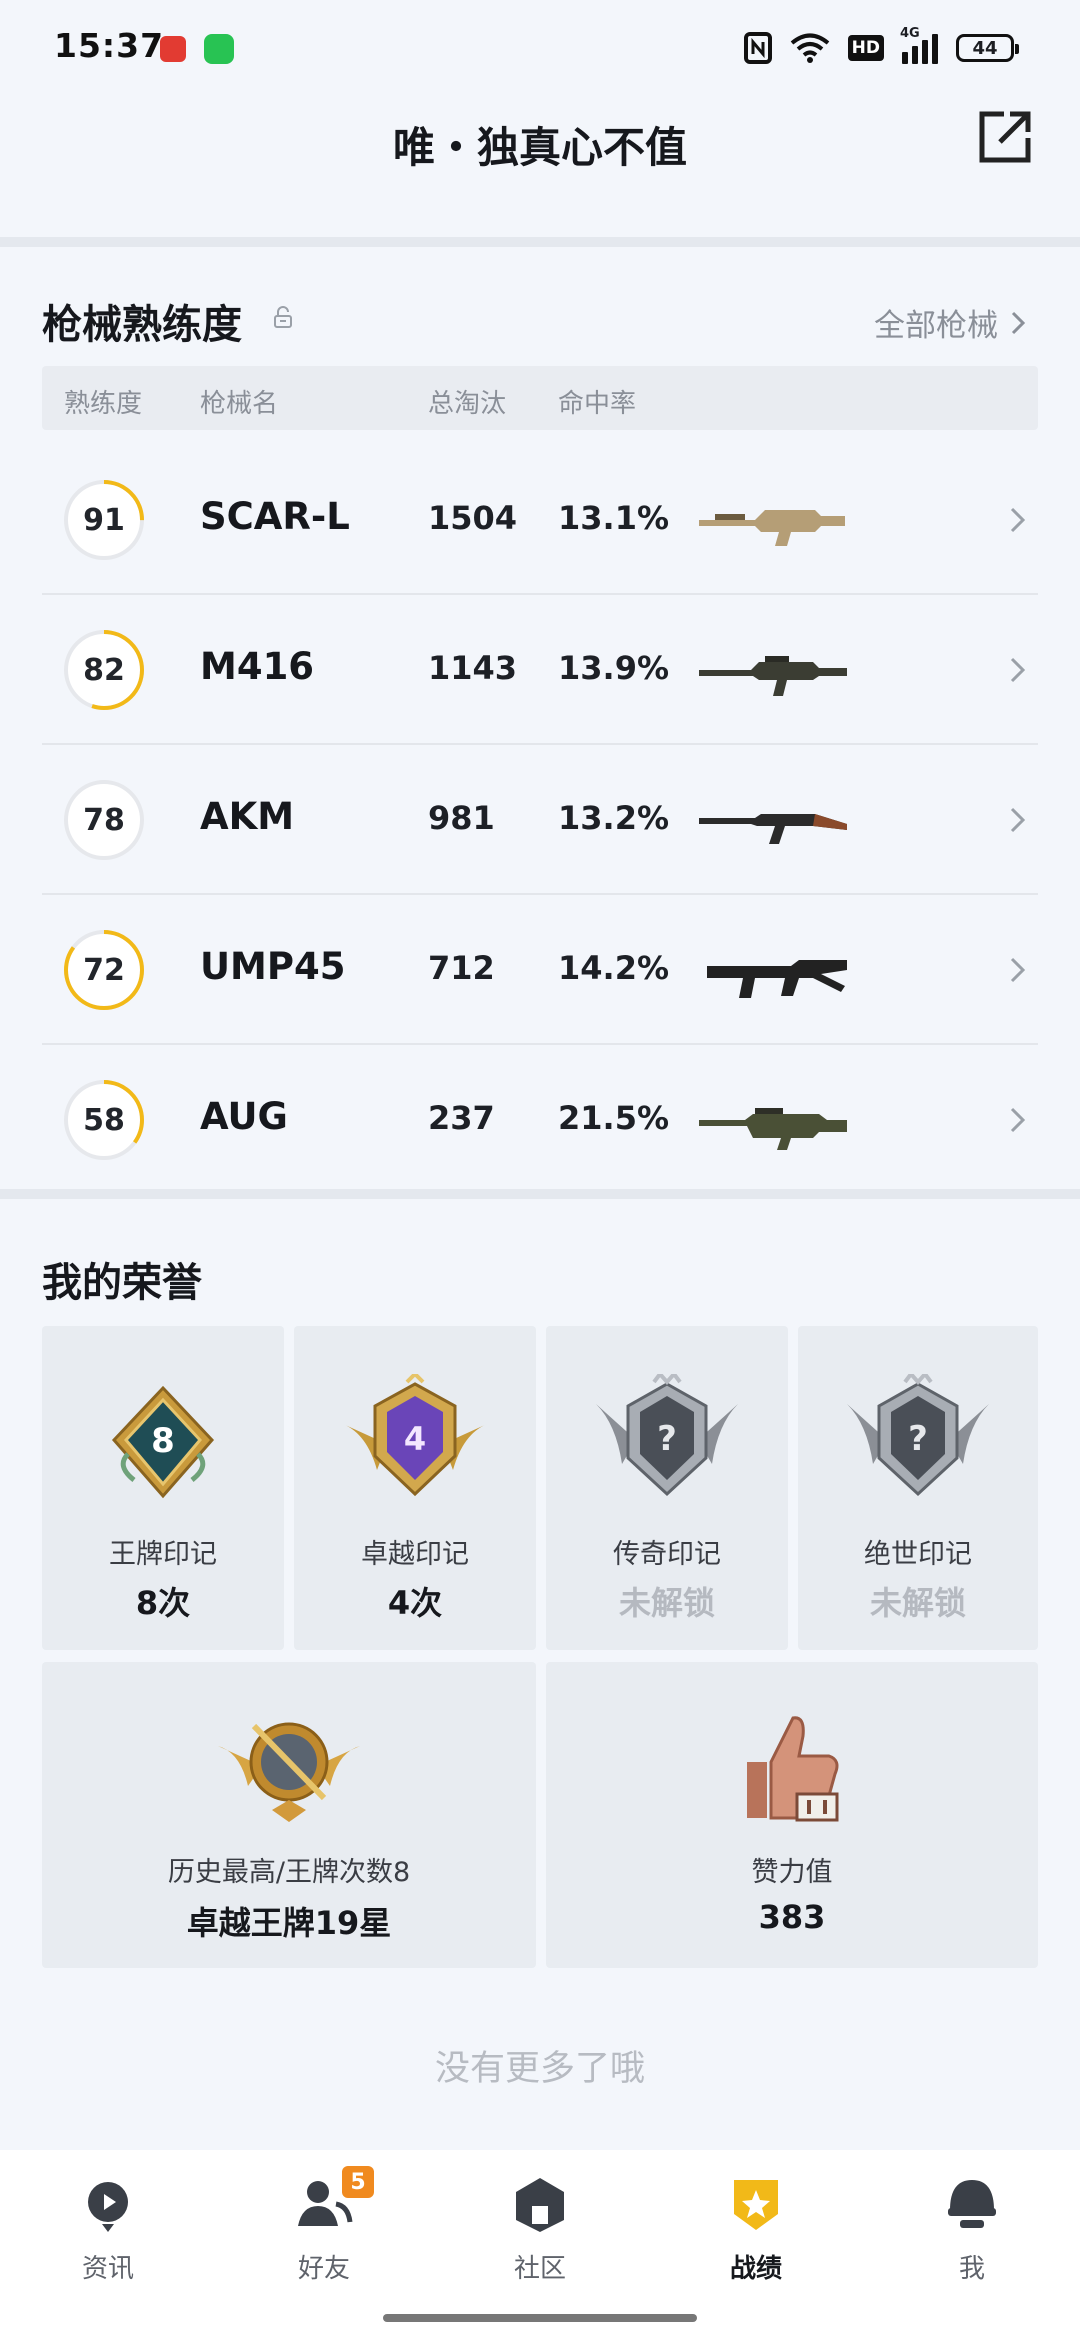  I want to click on column-proficiency: 熟练度, so click(103, 404).